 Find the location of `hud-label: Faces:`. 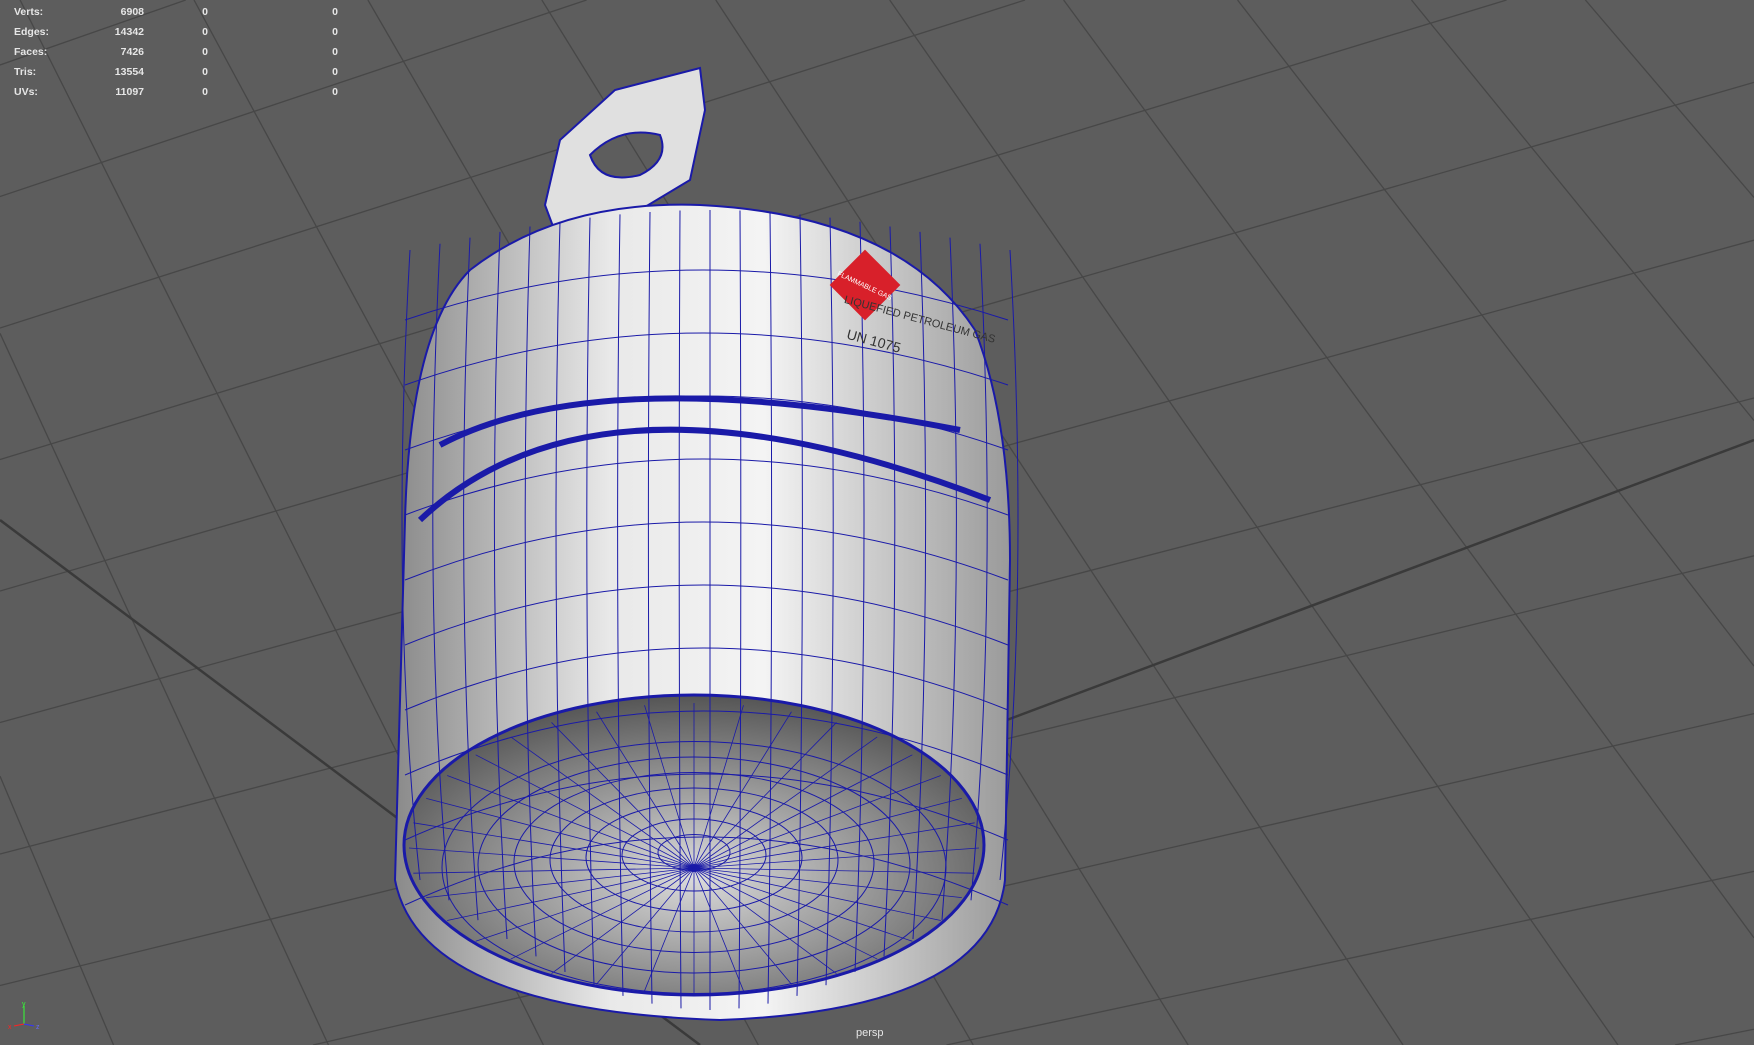

hud-label: Faces: is located at coordinates (31, 52).